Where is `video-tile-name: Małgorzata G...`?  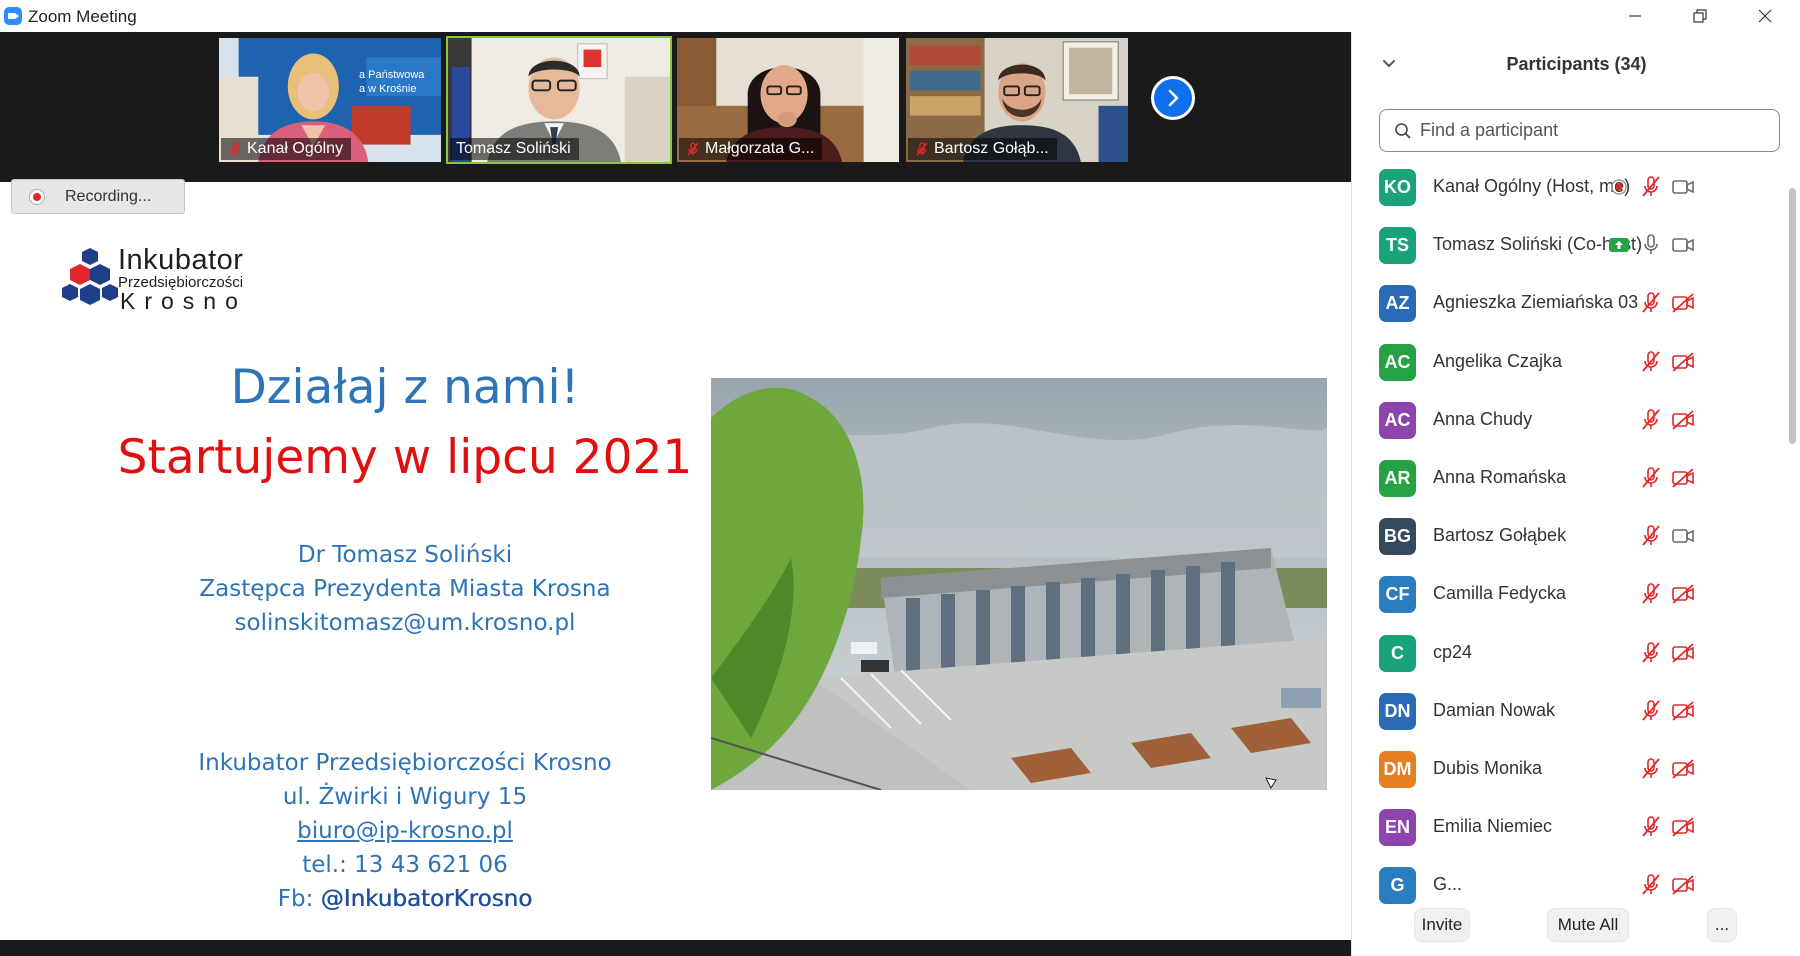 video-tile-name: Małgorzata G... is located at coordinates (751, 149).